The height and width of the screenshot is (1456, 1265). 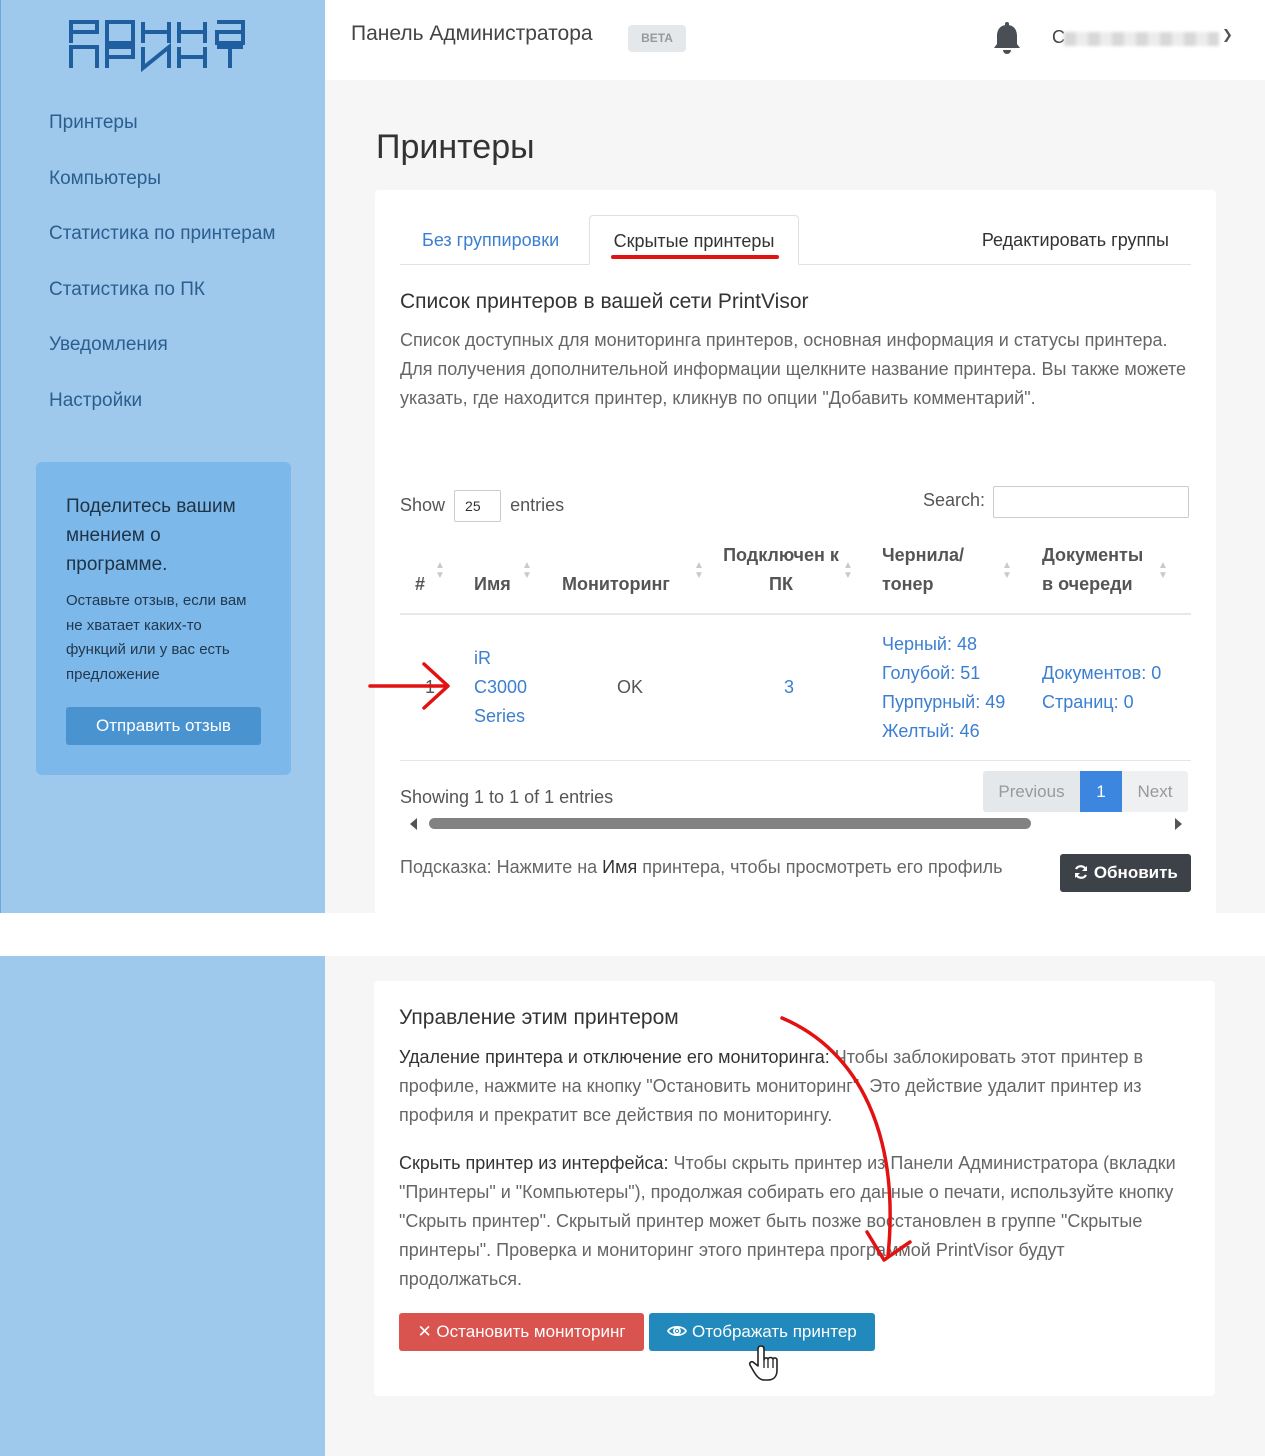 I want to click on column-header-ink-toner: Чернила/ тонер, so click(x=932, y=570).